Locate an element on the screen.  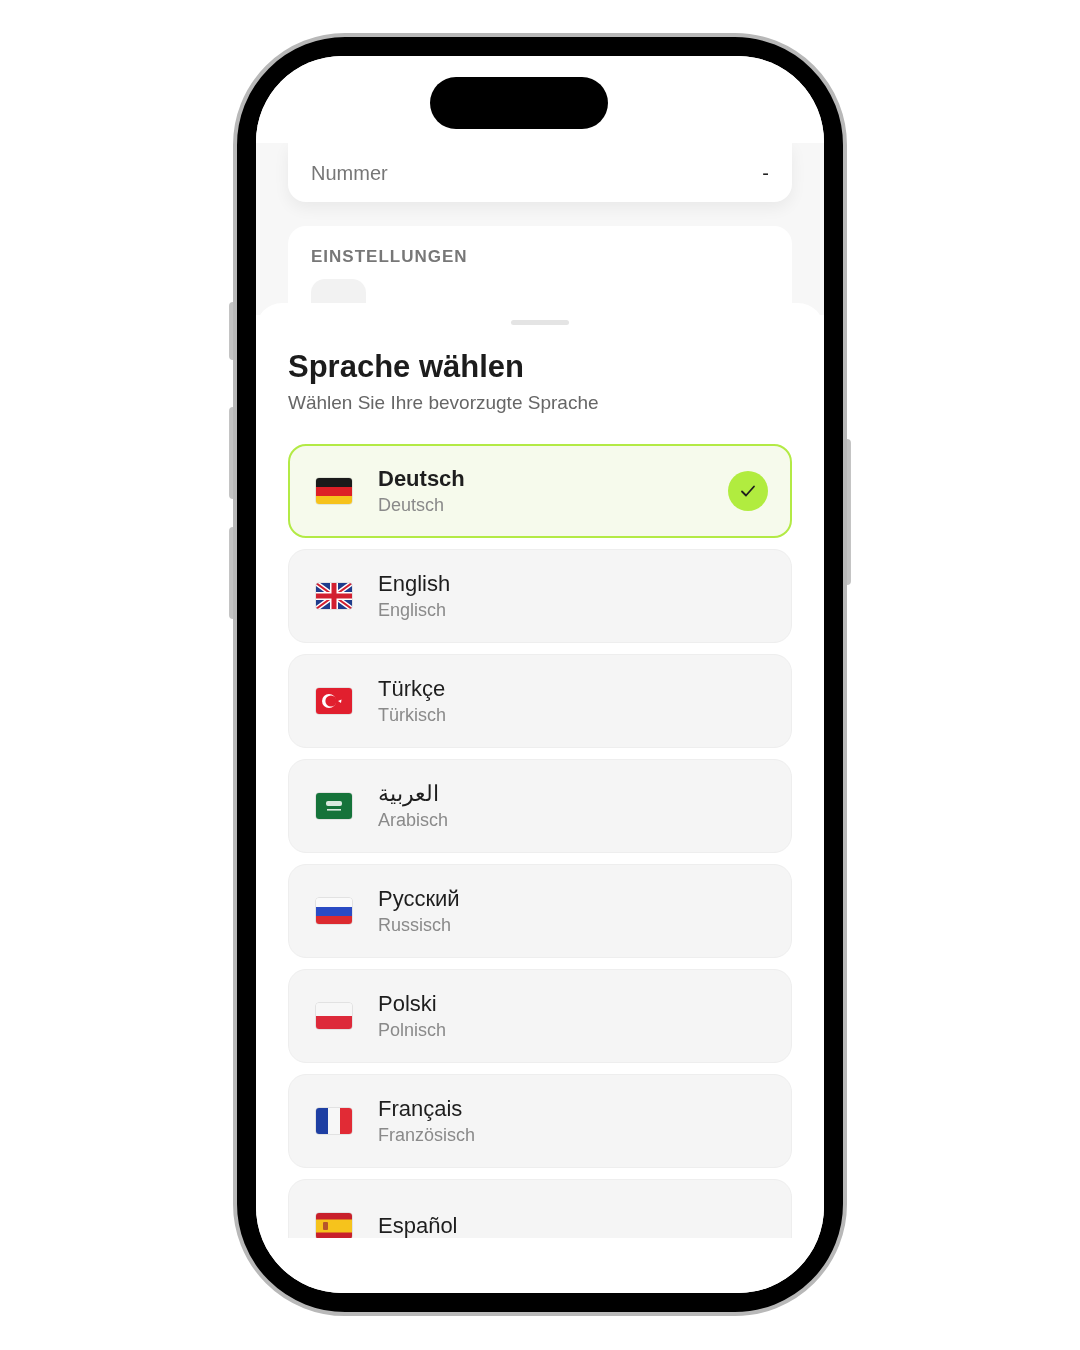
language-translation: Französisch is located at coordinates (427, 1135).